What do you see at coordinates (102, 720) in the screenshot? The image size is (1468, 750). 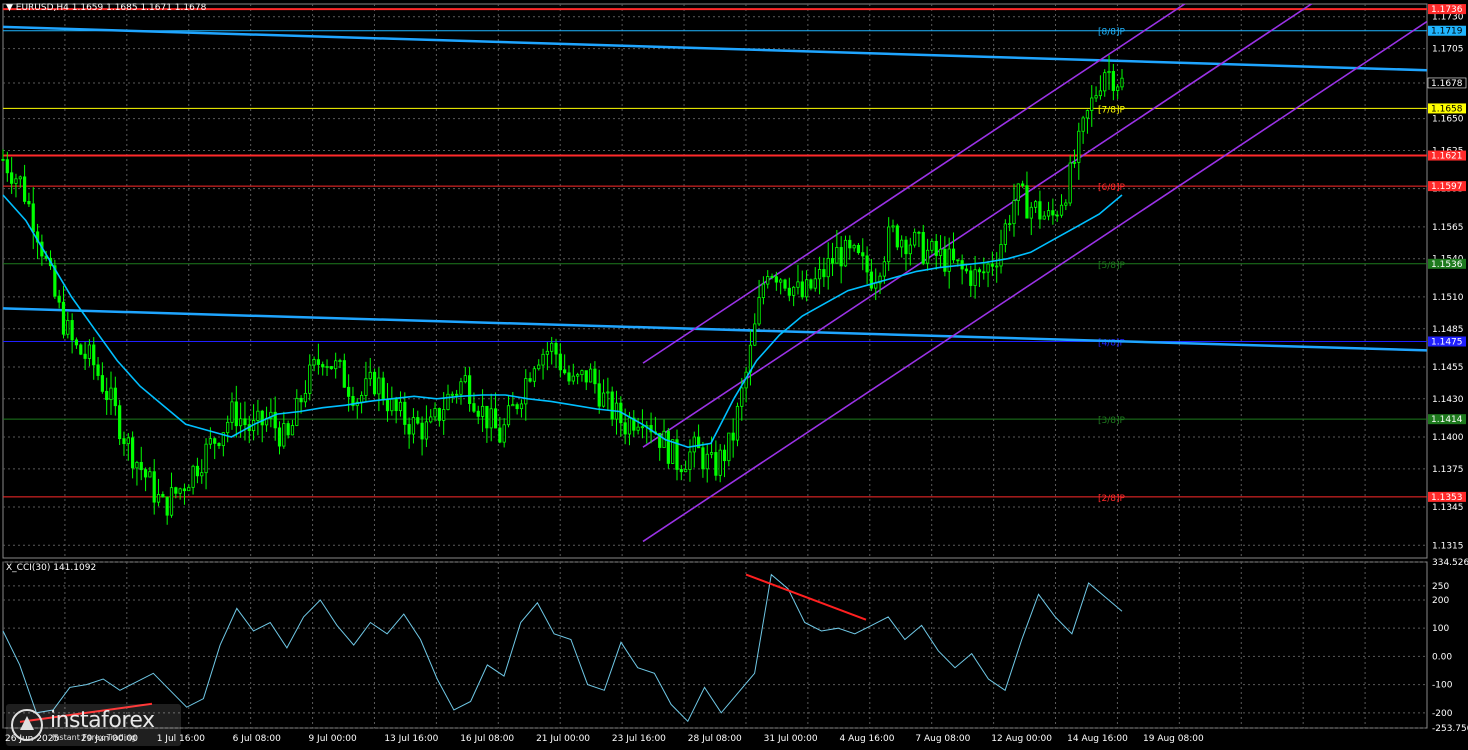 I see `logo-name: instaforex` at bounding box center [102, 720].